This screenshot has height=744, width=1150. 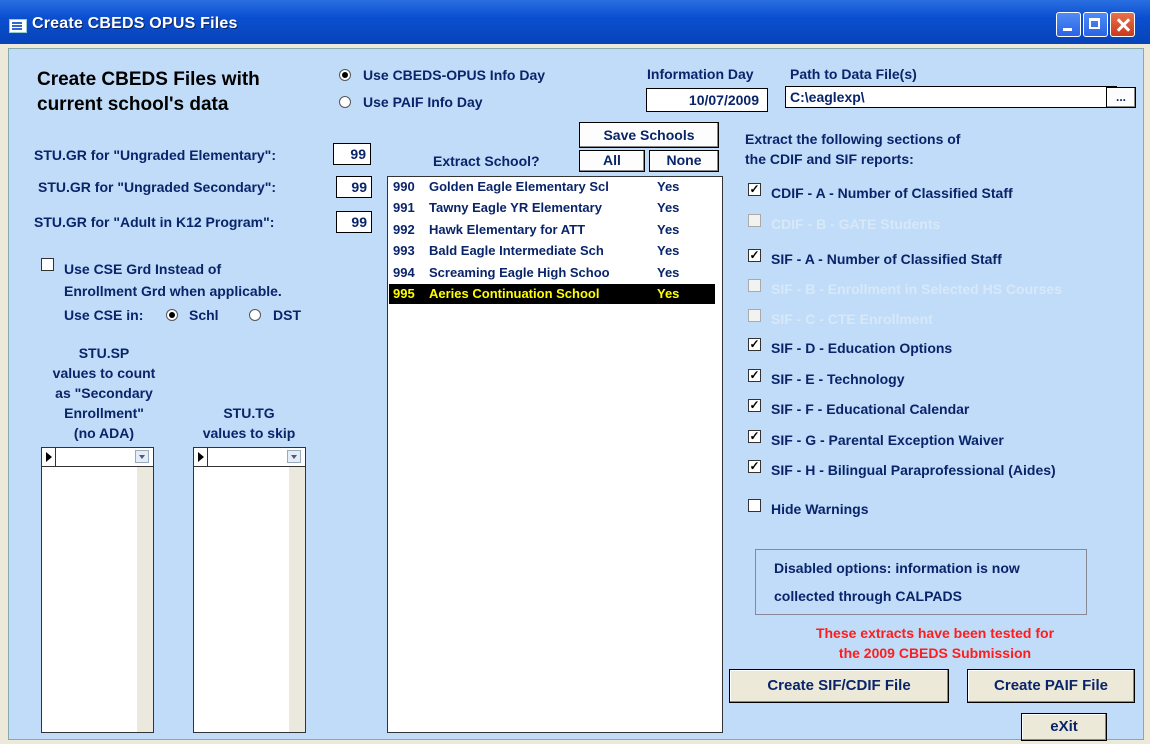 What do you see at coordinates (1122, 24) in the screenshot?
I see `close-button` at bounding box center [1122, 24].